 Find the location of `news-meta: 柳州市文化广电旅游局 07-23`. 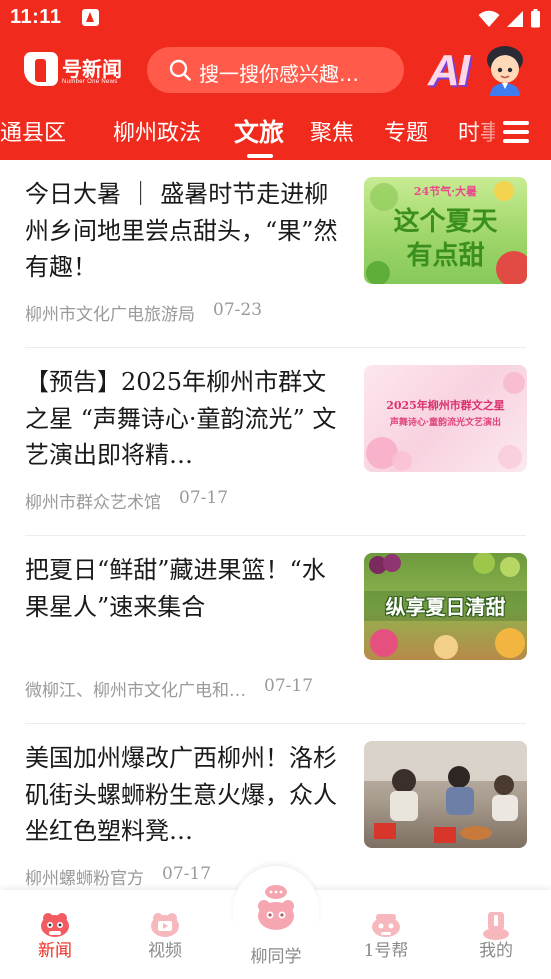

news-meta: 柳州市文化广电旅游局 07-23 is located at coordinates (190, 312).